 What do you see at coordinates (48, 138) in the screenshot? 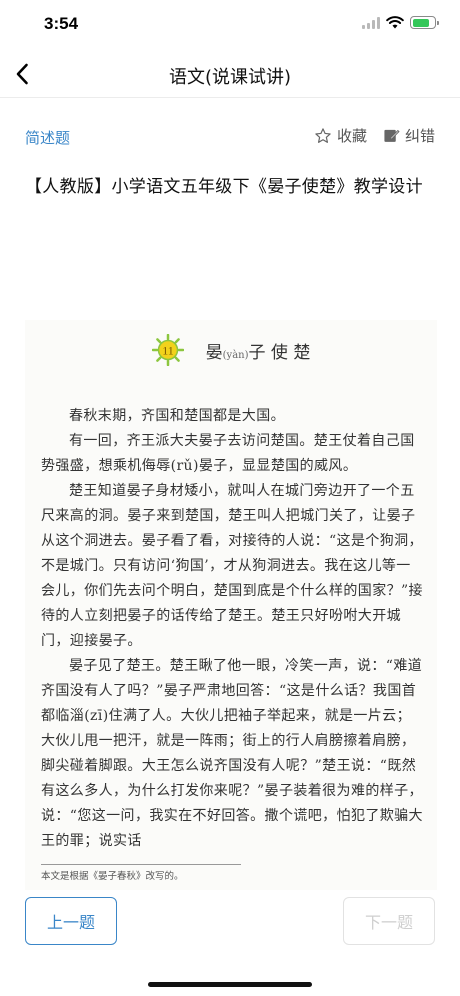
I see `question-type-label: 简述题` at bounding box center [48, 138].